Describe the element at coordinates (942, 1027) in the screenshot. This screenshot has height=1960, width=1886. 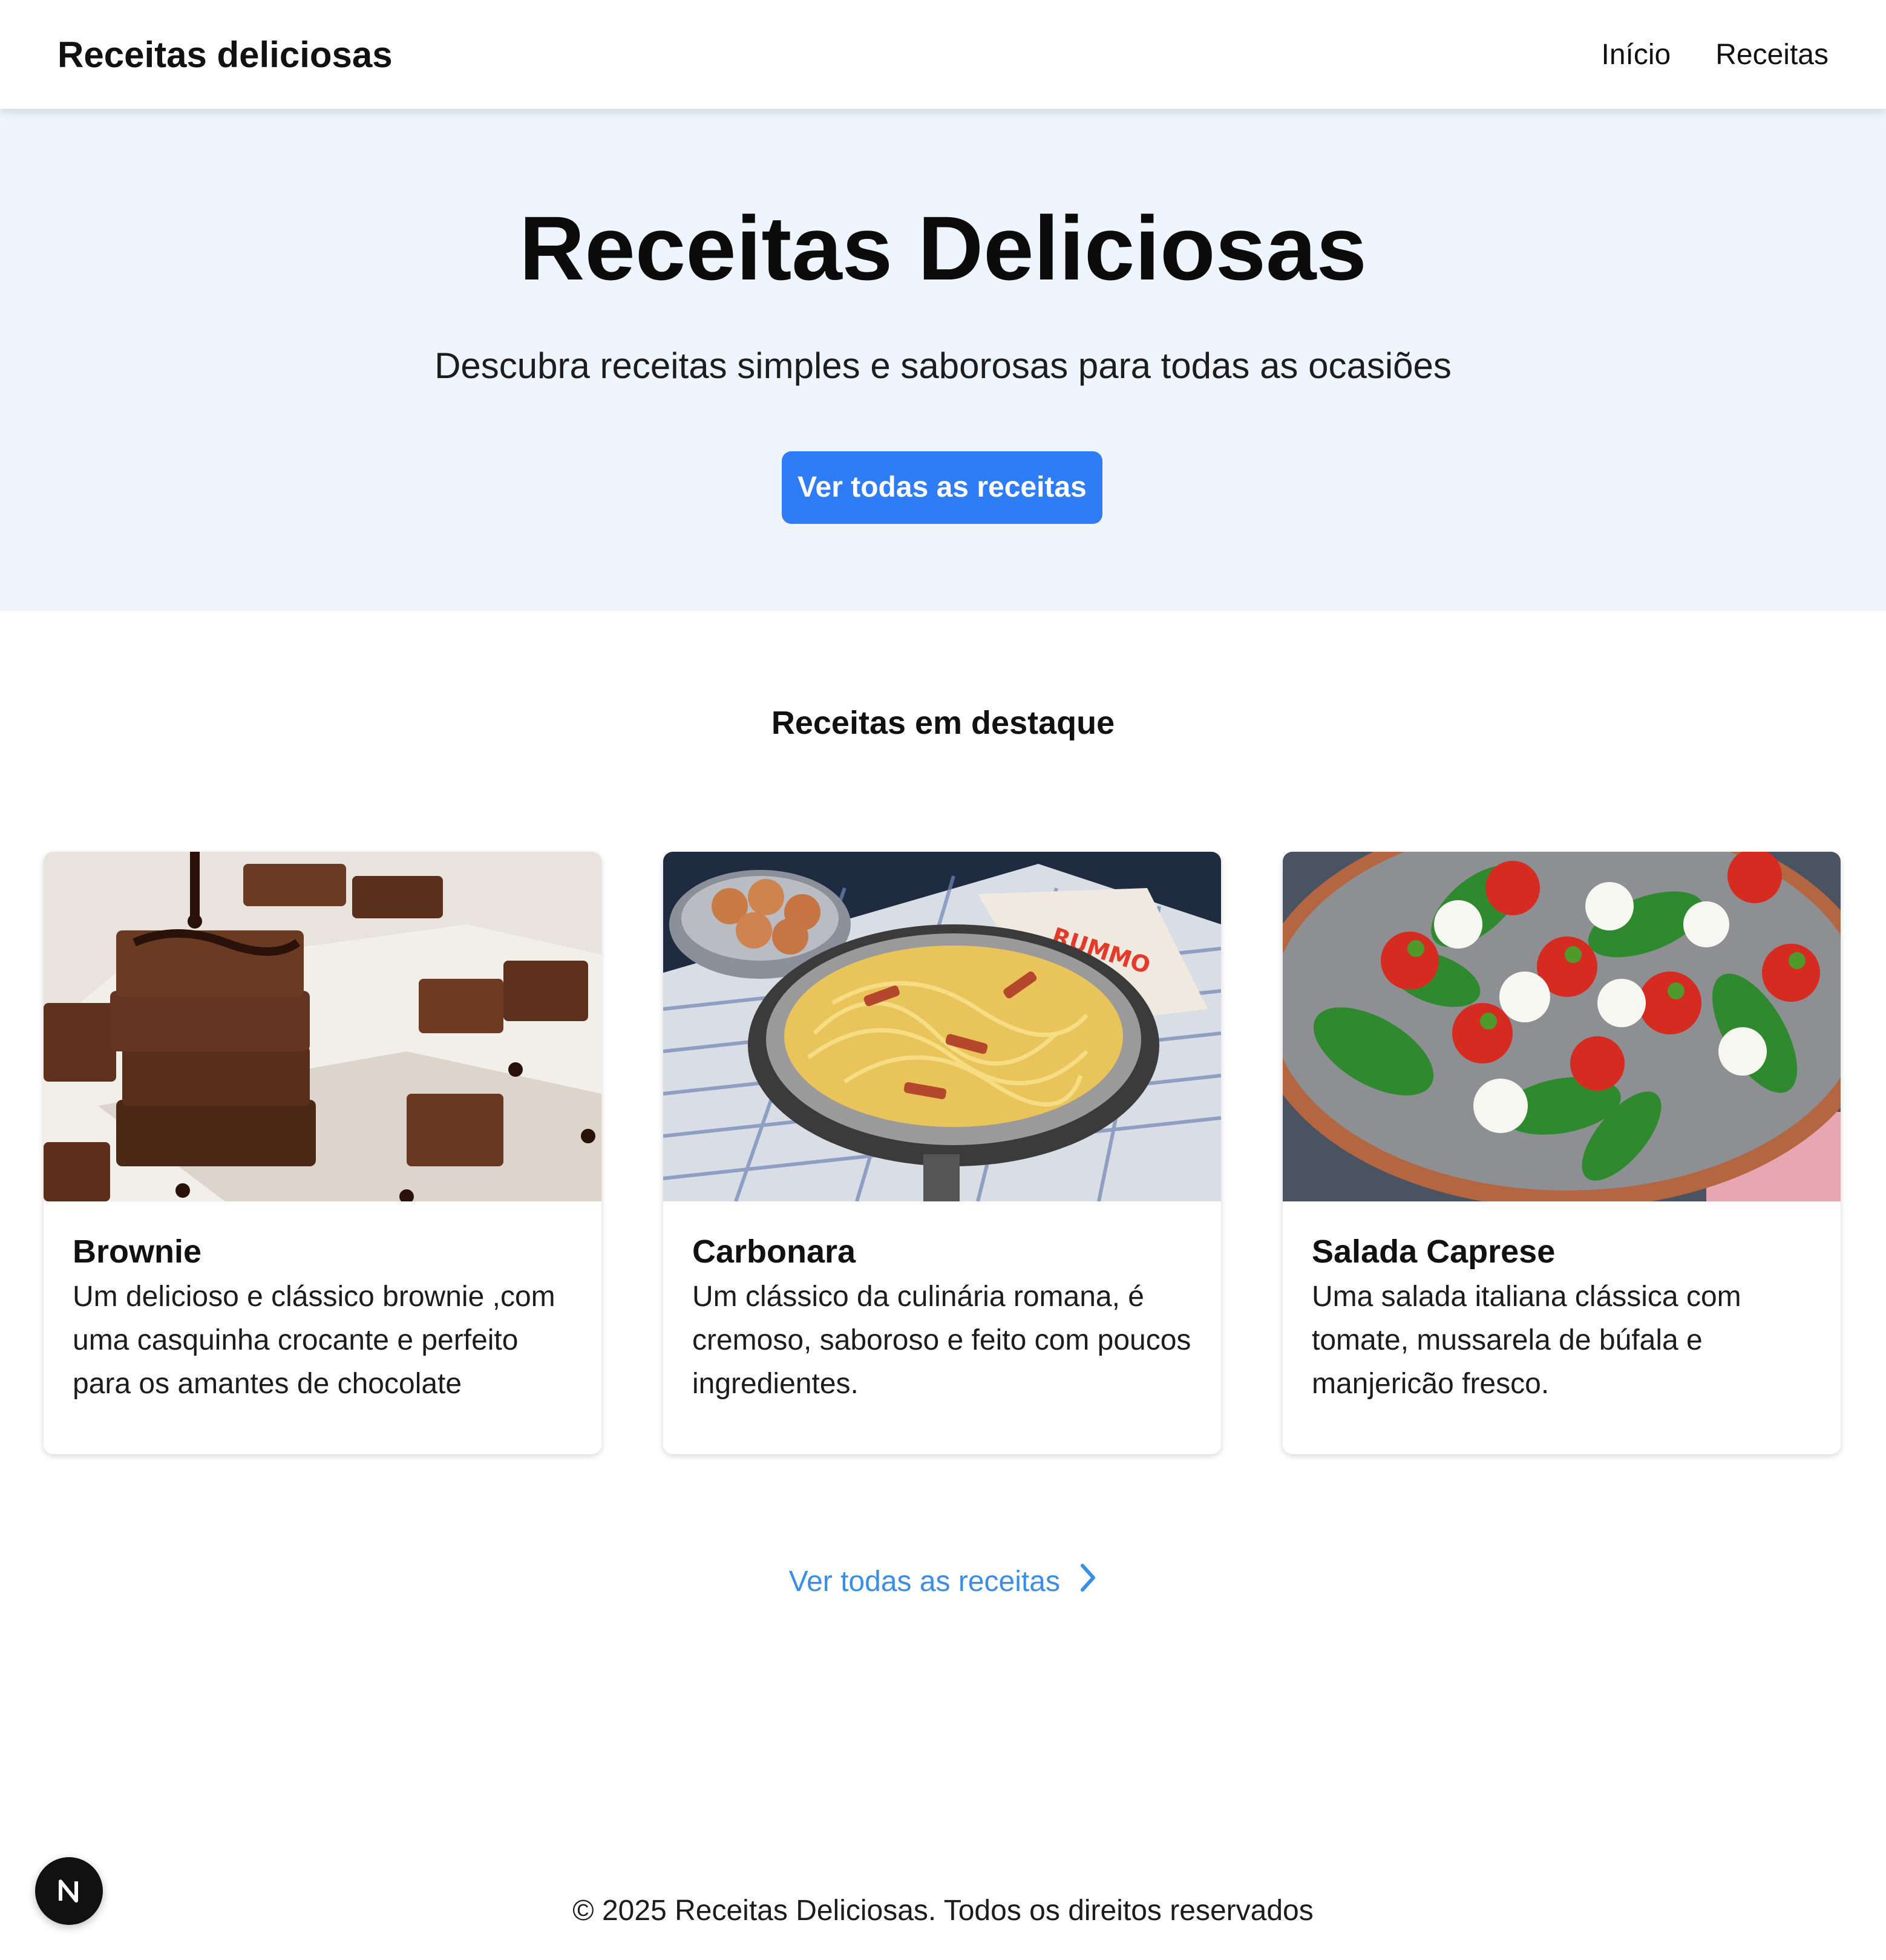
I see `carbonara-image: RUMMO` at that location.